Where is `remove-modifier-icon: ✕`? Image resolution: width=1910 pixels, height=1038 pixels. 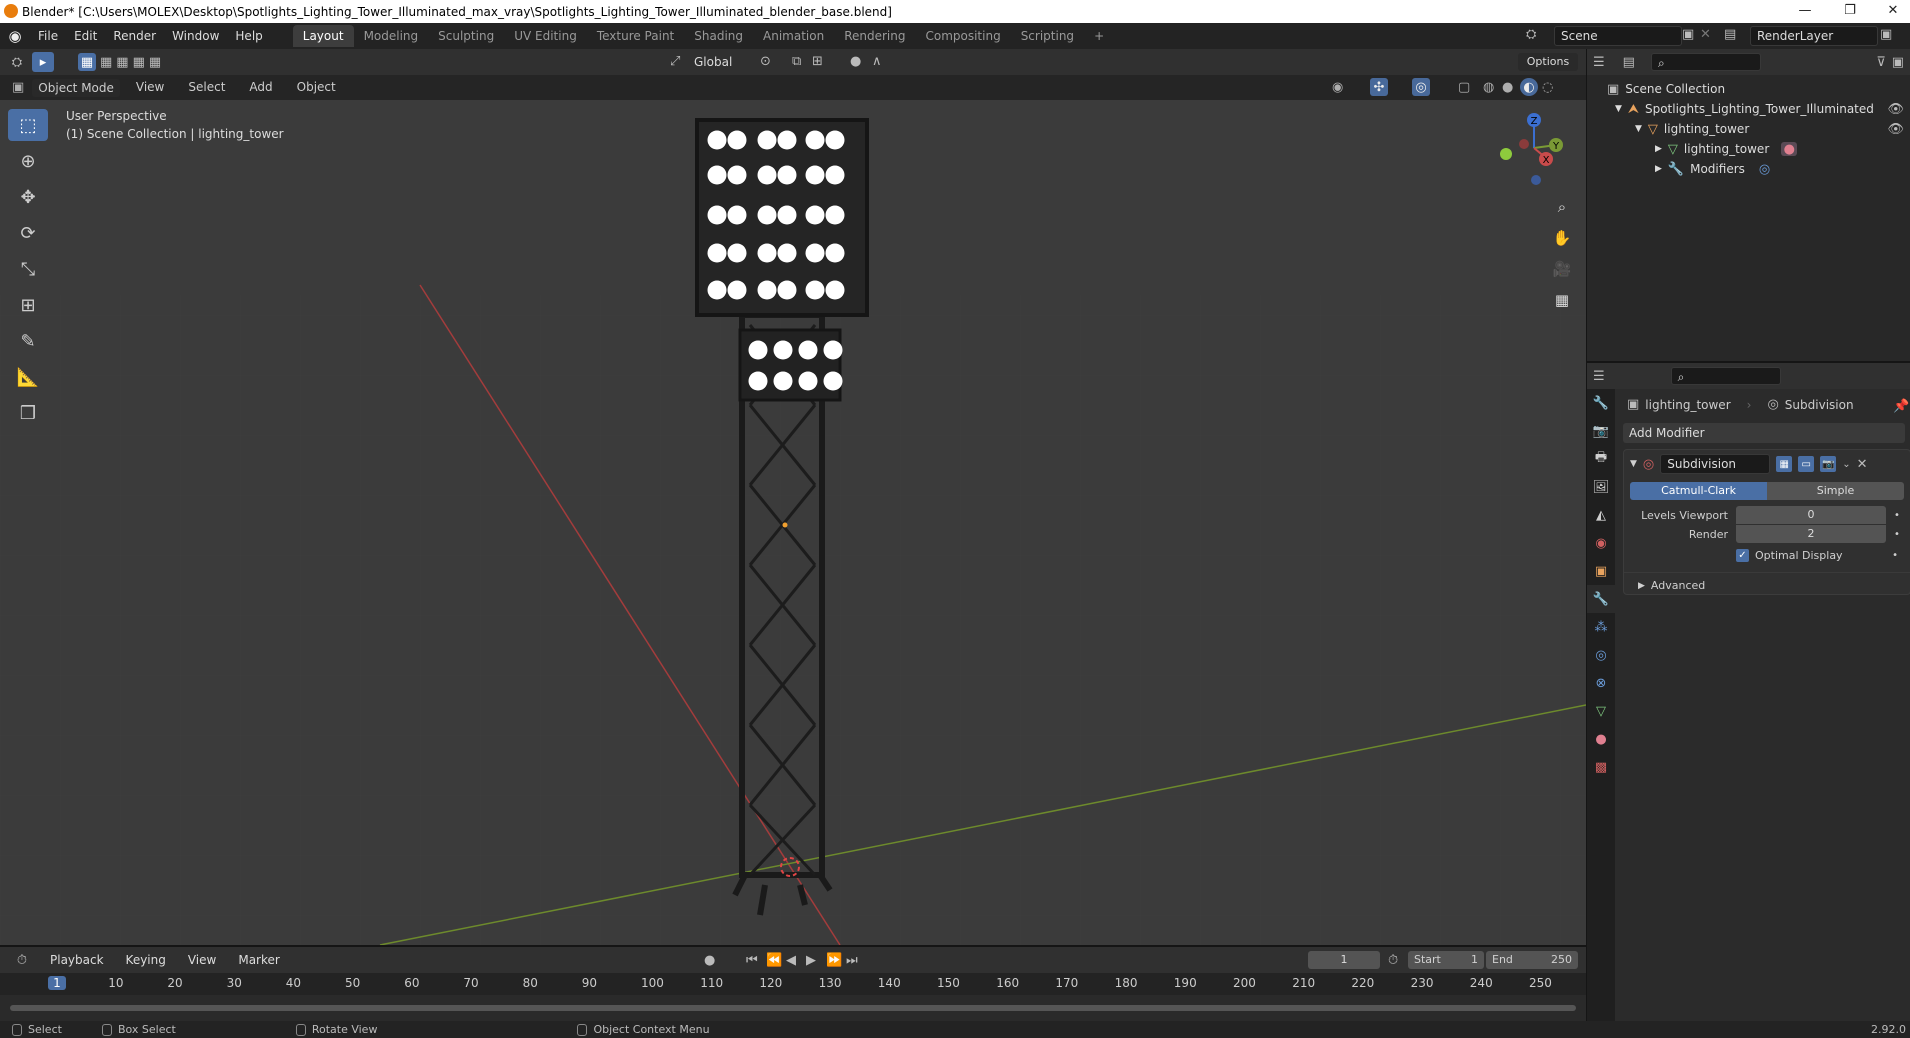 remove-modifier-icon: ✕ is located at coordinates (1862, 464).